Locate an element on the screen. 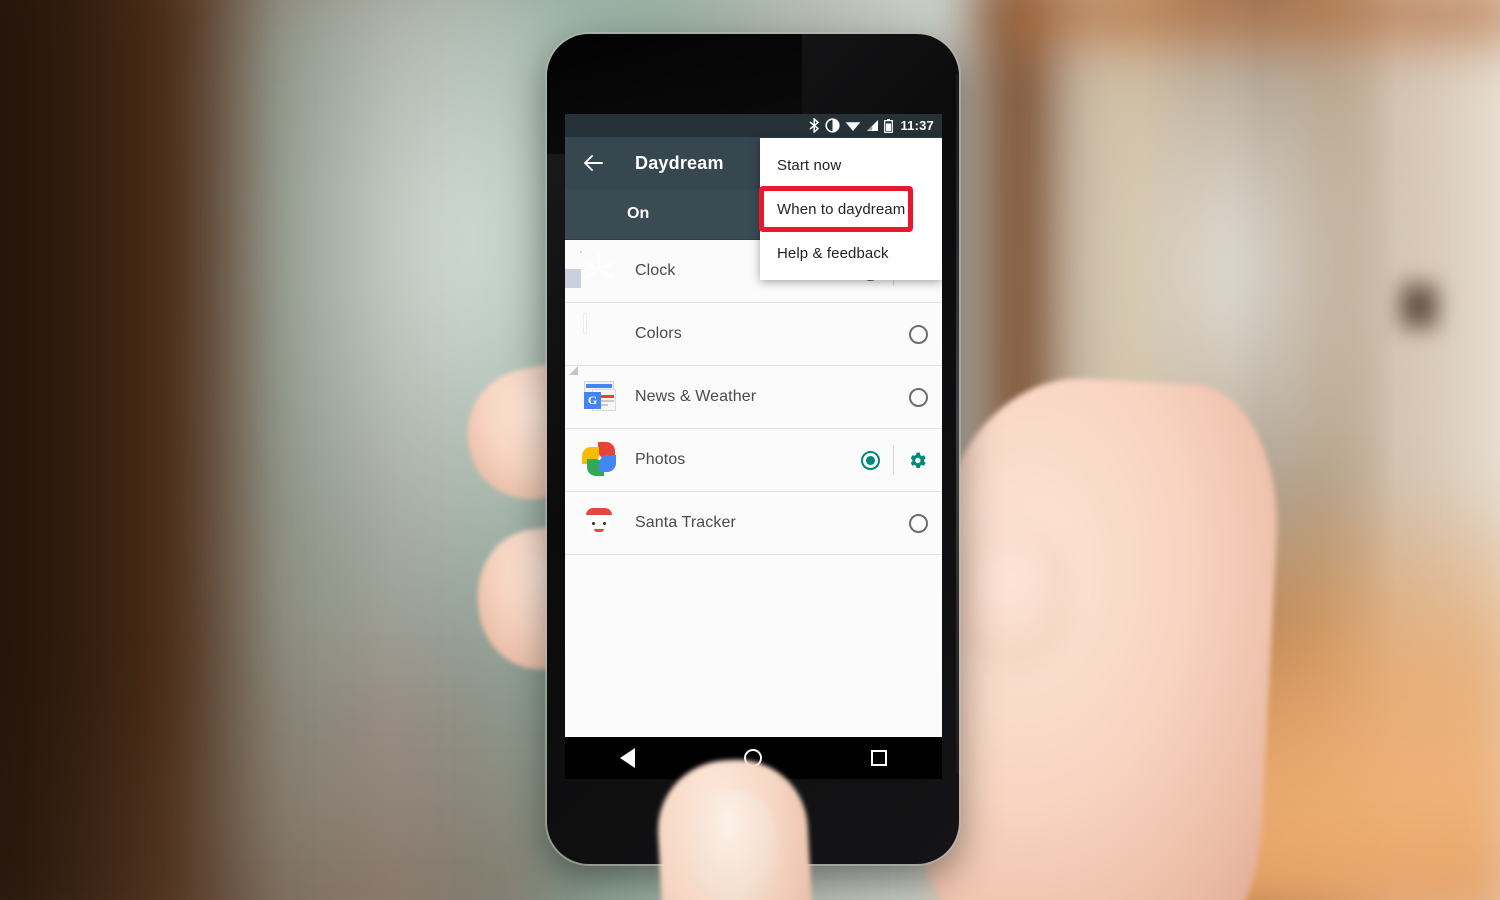  back-nav-button is located at coordinates (628, 758).